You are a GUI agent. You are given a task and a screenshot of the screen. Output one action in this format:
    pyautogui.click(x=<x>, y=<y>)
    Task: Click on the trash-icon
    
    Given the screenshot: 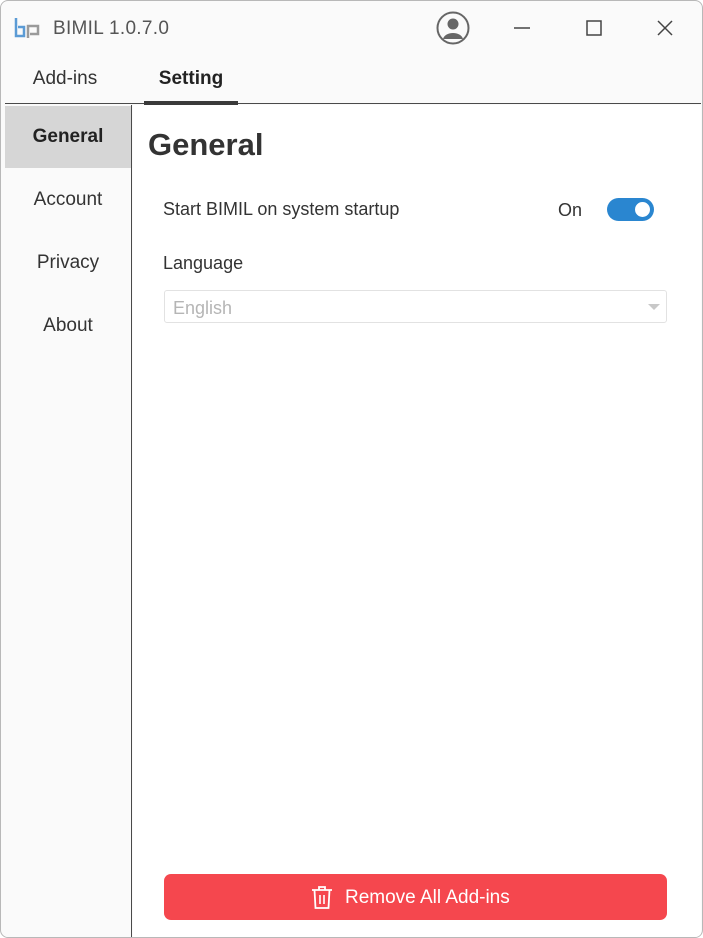 What is the action you would take?
    pyautogui.click(x=322, y=897)
    